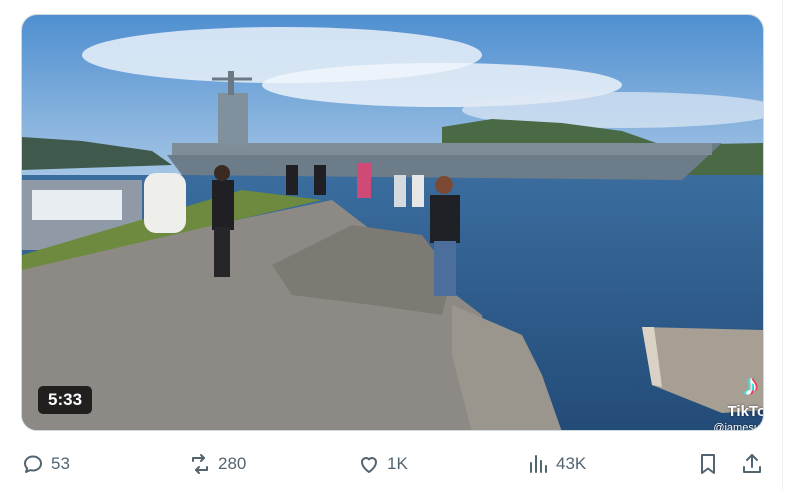  What do you see at coordinates (200, 464) in the screenshot?
I see `repost-icon` at bounding box center [200, 464].